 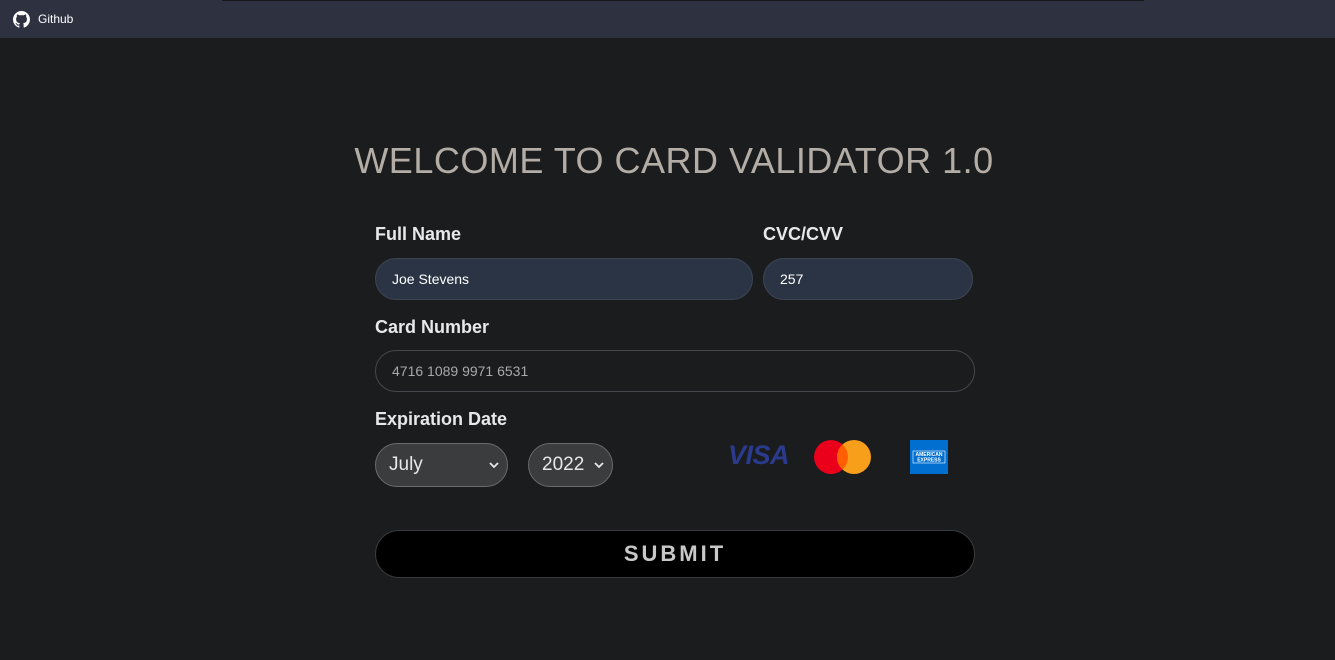 I want to click on full-name-input, so click(x=564, y=279).